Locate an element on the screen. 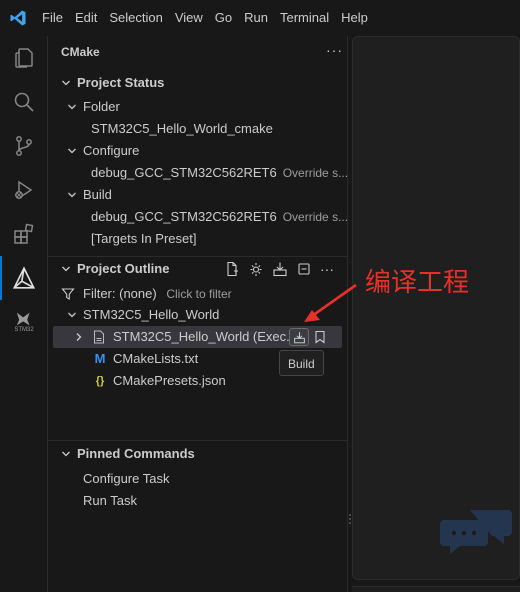 This screenshot has height=592, width=520. chevron-right-icon is located at coordinates (79, 337).